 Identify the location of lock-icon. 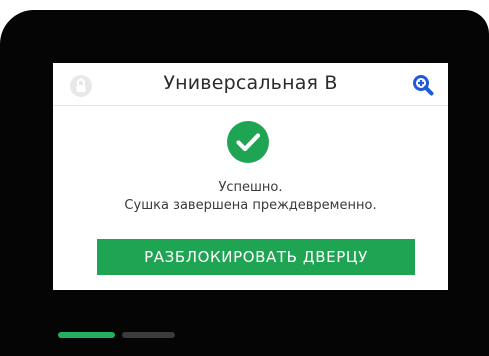
(81, 86).